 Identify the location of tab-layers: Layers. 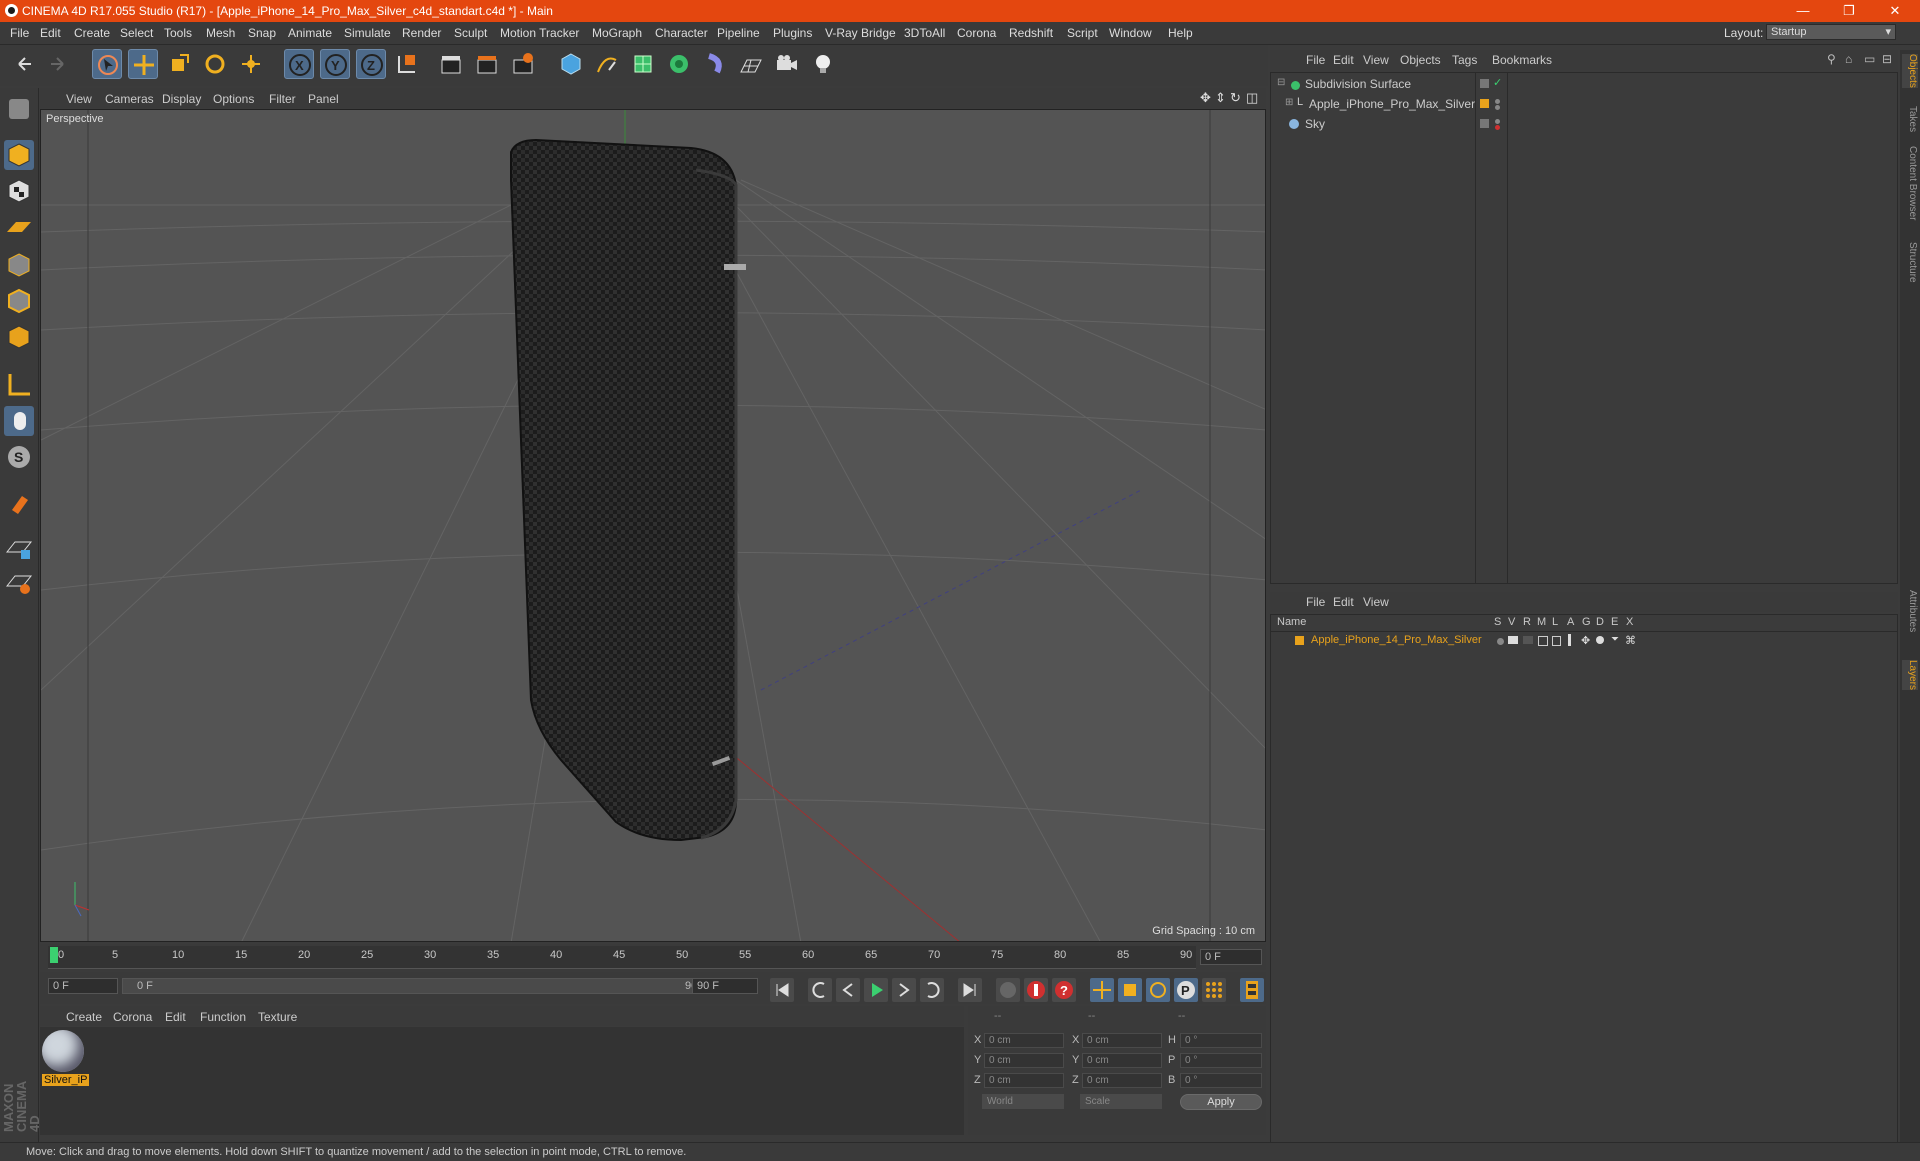
(1910, 675).